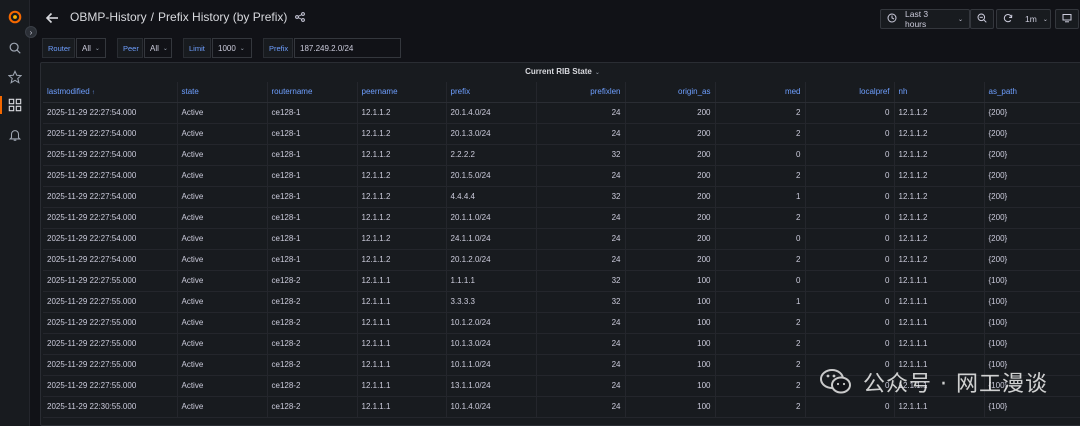 The width and height of the screenshot is (1080, 426). Describe the element at coordinates (110, 323) in the screenshot. I see `cell-lastmodified: 2025-11-29 22:27:55.000` at that location.